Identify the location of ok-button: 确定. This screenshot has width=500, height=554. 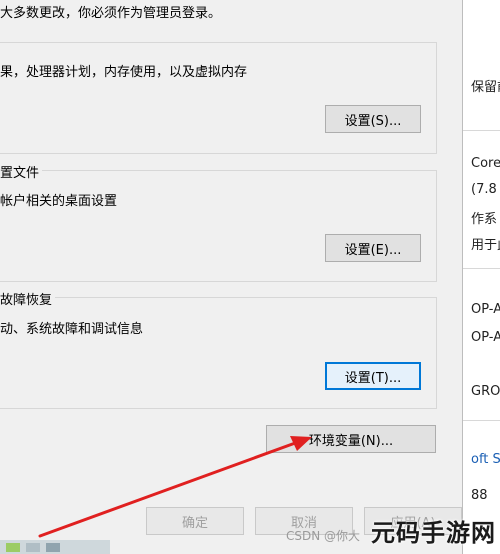
(195, 521).